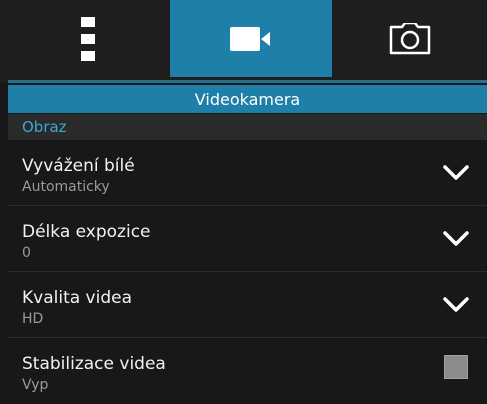 This screenshot has height=404, width=487. What do you see at coordinates (247, 127) in the screenshot?
I see `section-header: Obraz` at bounding box center [247, 127].